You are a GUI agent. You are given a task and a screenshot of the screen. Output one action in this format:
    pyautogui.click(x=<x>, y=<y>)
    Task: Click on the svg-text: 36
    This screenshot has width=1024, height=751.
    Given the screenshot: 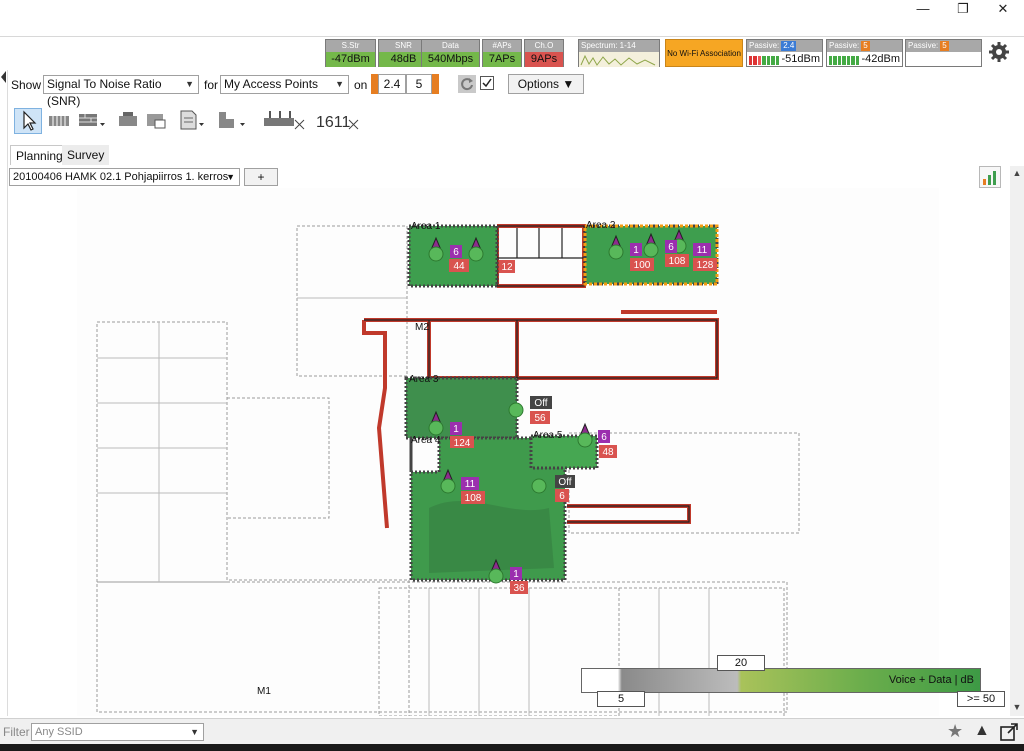 What is the action you would take?
    pyautogui.click(x=519, y=588)
    